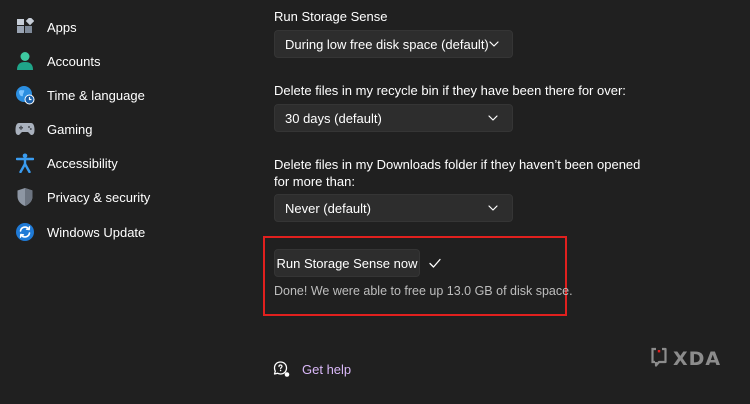 Image resolution: width=750 pixels, height=404 pixels. Describe the element at coordinates (99, 197) in the screenshot. I see `sidebar-item-label: Privacy & security` at that location.